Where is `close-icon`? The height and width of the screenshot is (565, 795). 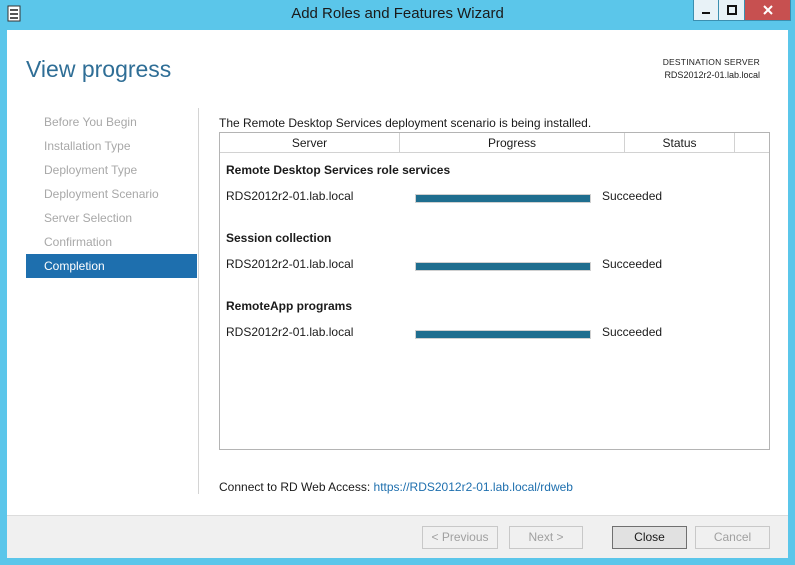
close-icon is located at coordinates (767, 10).